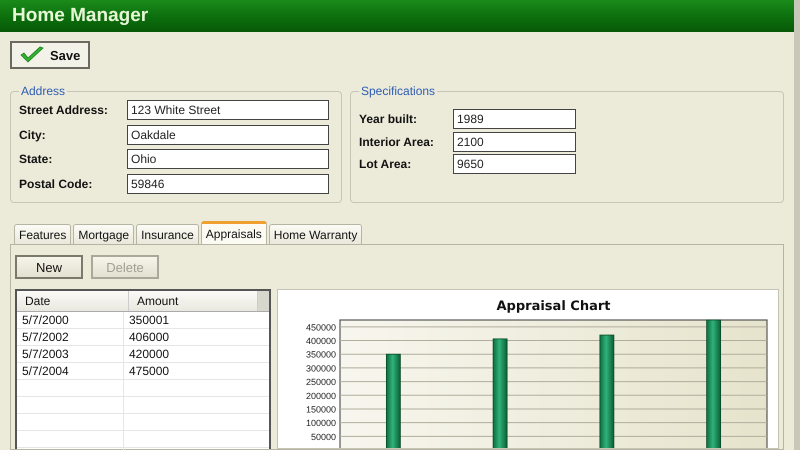 The width and height of the screenshot is (800, 450). I want to click on table-cell-text: 350001, so click(149, 320).